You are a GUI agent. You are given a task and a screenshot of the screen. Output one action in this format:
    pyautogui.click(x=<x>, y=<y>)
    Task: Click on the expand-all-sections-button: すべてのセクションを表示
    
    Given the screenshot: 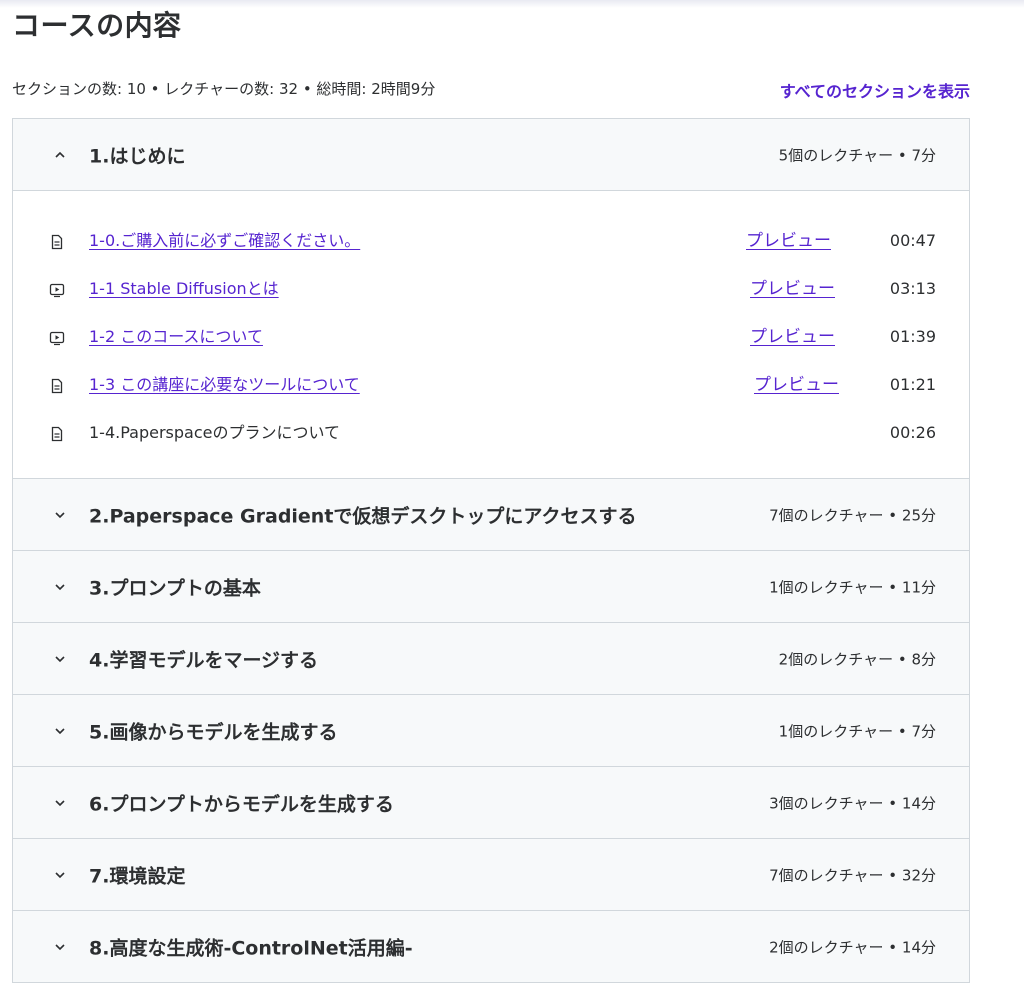 What is the action you would take?
    pyautogui.click(x=875, y=90)
    